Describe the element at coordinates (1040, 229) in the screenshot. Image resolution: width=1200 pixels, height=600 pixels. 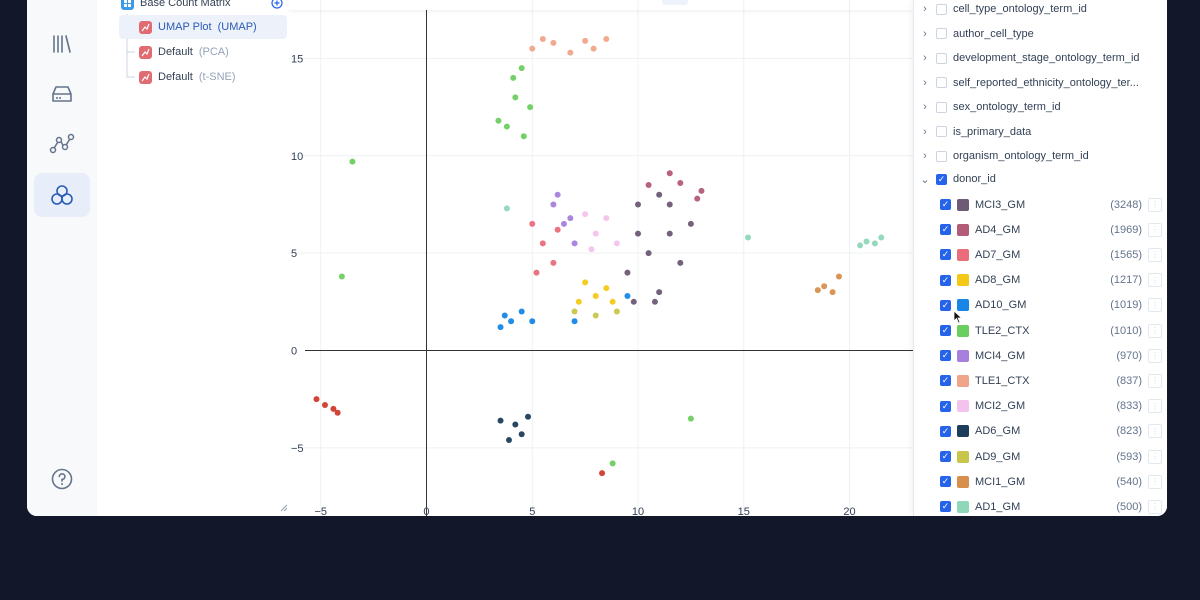
I see `donor-row: ✓ AD4_GM (1969) ⋮` at that location.